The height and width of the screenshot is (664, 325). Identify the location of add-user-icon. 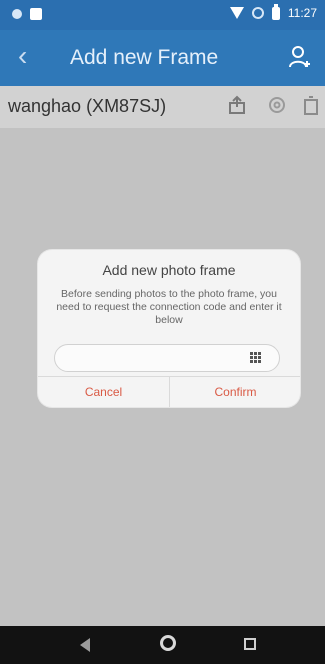
(300, 57).